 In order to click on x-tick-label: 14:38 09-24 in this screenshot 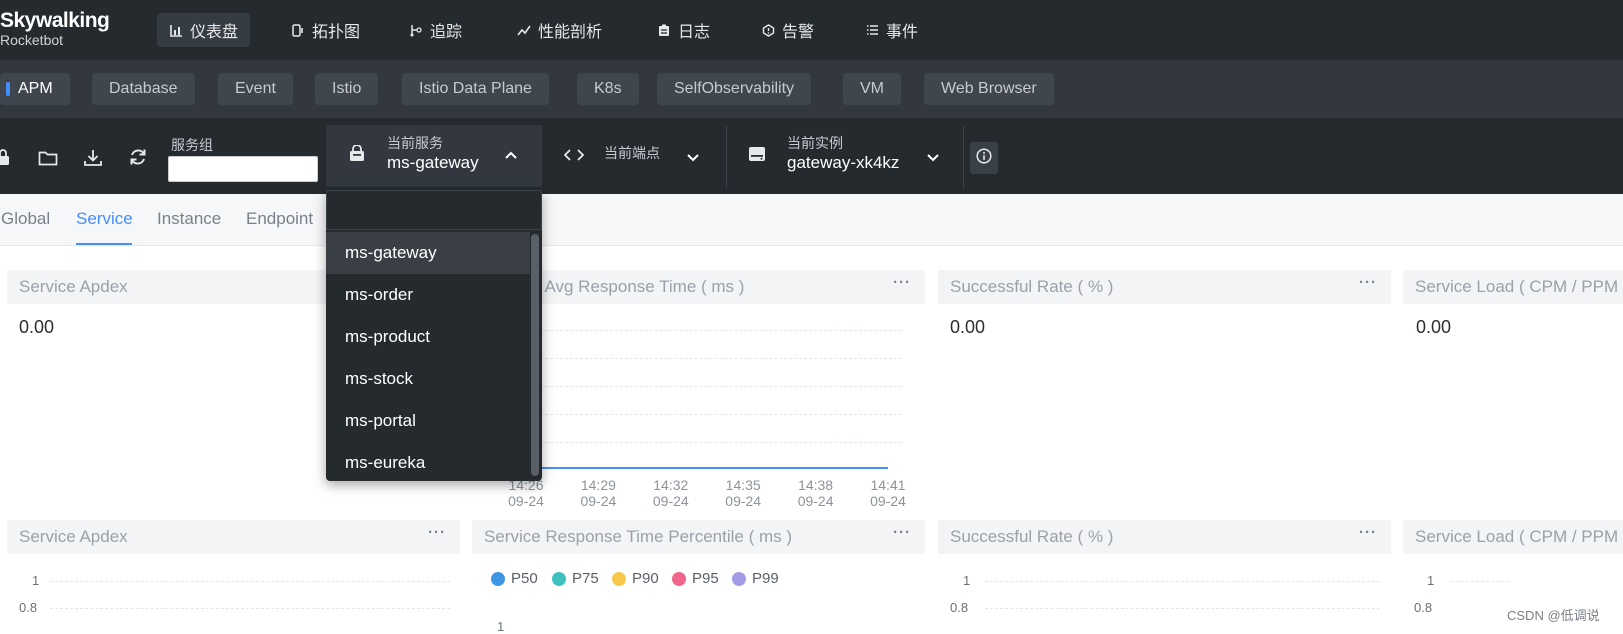, I will do `click(816, 493)`.